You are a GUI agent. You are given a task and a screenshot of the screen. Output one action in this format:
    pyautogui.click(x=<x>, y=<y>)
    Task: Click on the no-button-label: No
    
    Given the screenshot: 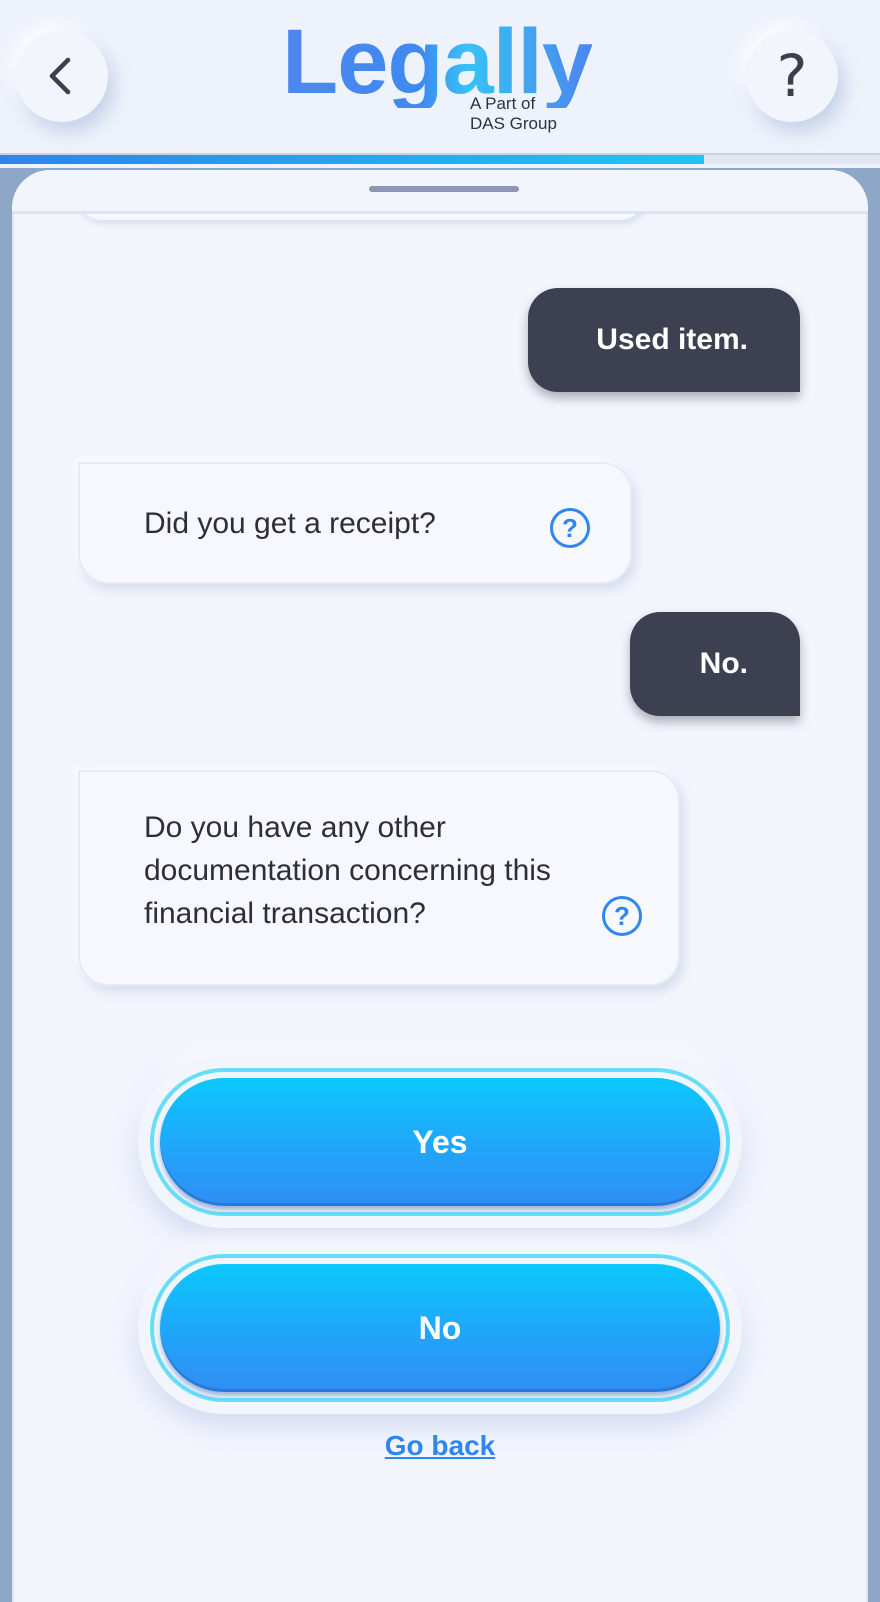 What is the action you would take?
    pyautogui.click(x=440, y=1328)
    